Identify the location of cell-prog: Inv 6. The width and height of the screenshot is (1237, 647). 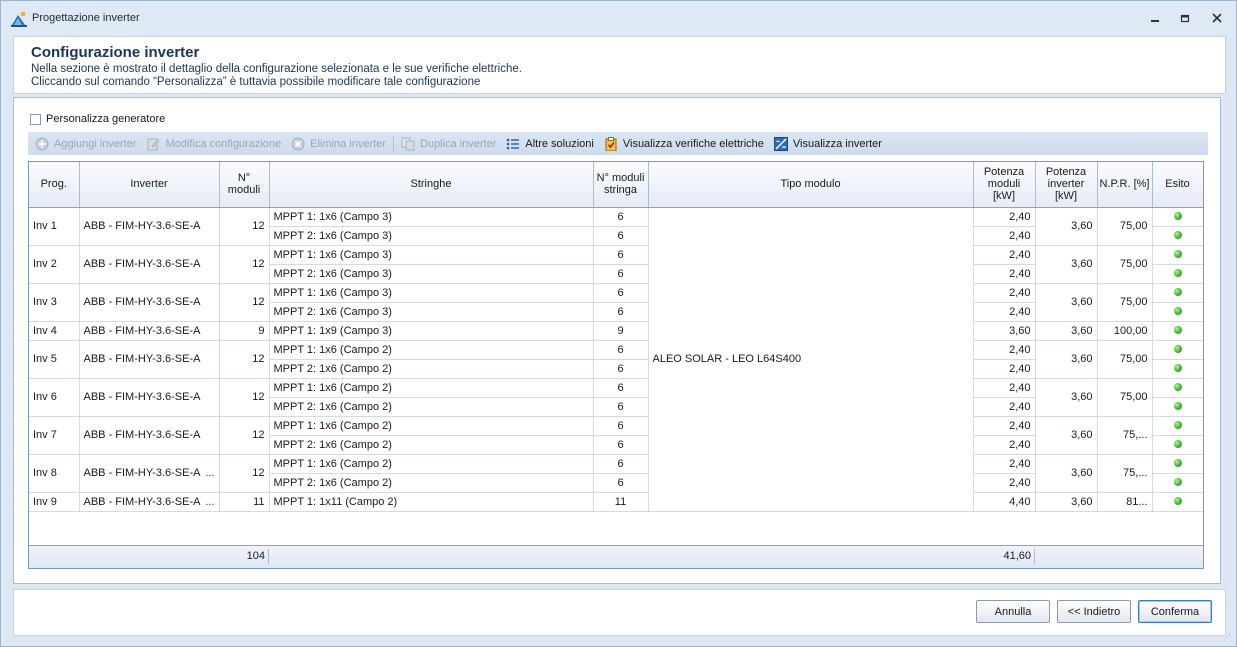
(54, 397).